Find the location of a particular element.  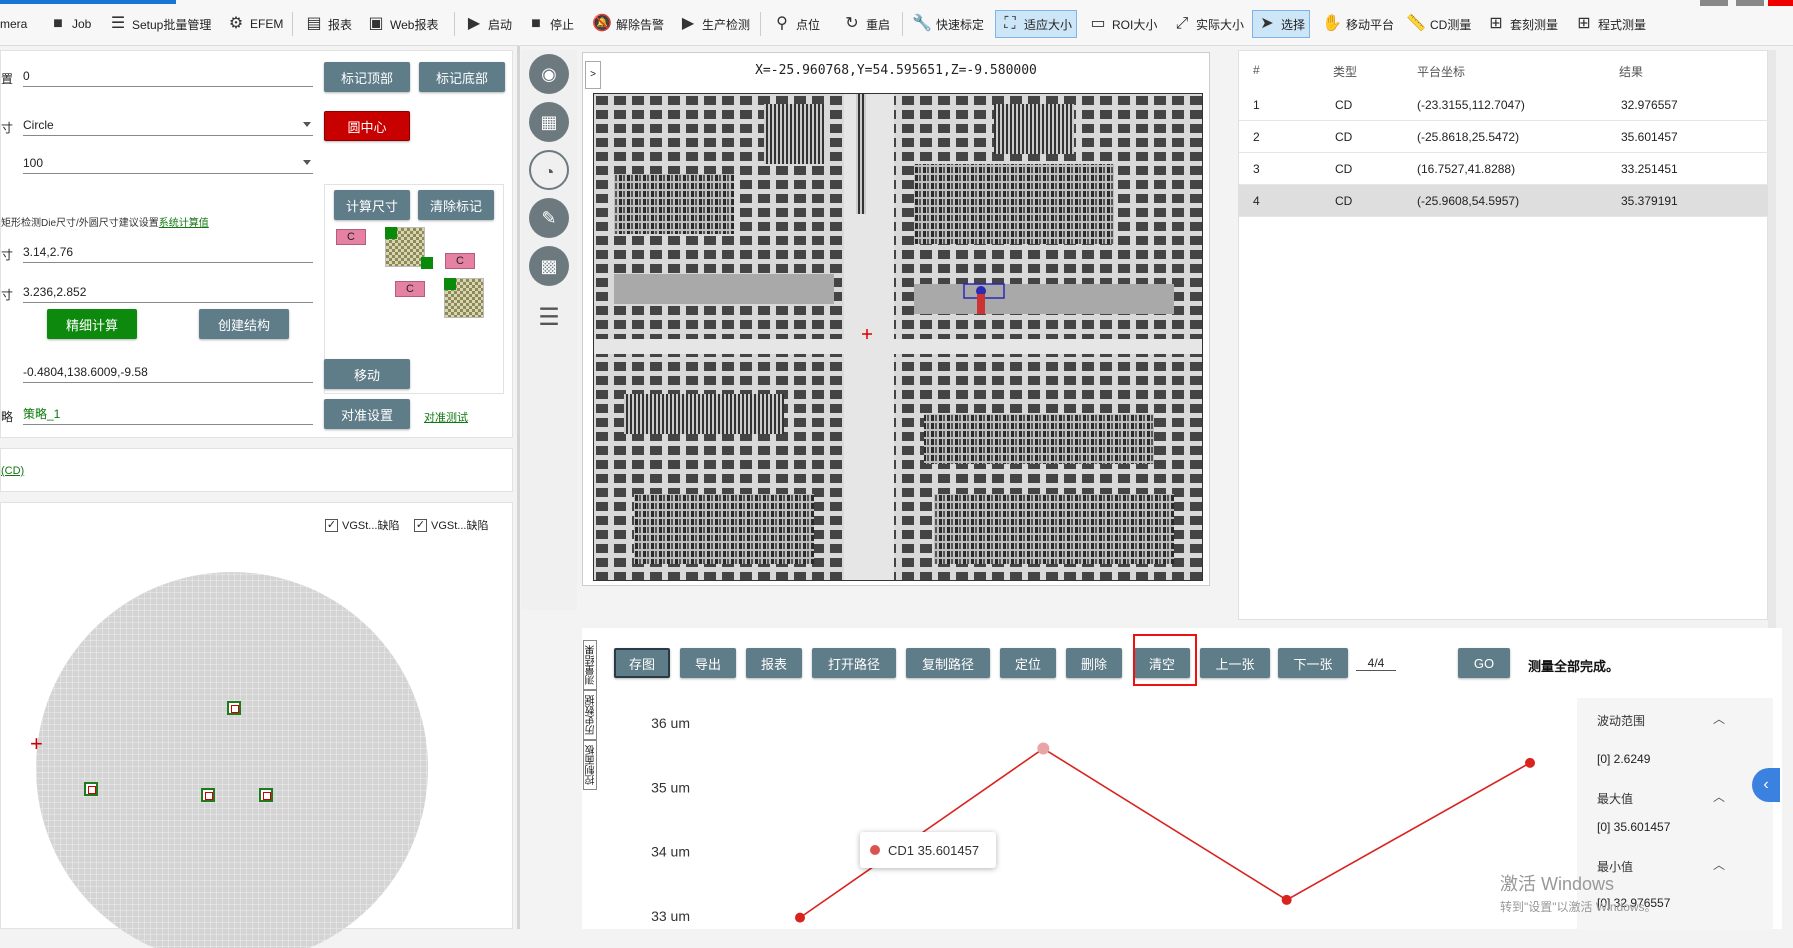

die-size-input: 3.14,2.76 is located at coordinates (168, 253).